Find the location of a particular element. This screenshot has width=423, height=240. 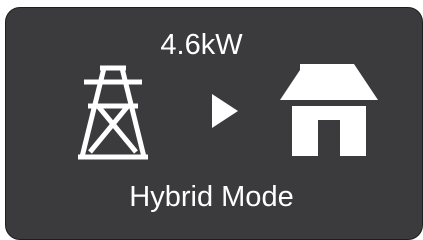

mode-label: Hybrid Mode is located at coordinates (211, 197).